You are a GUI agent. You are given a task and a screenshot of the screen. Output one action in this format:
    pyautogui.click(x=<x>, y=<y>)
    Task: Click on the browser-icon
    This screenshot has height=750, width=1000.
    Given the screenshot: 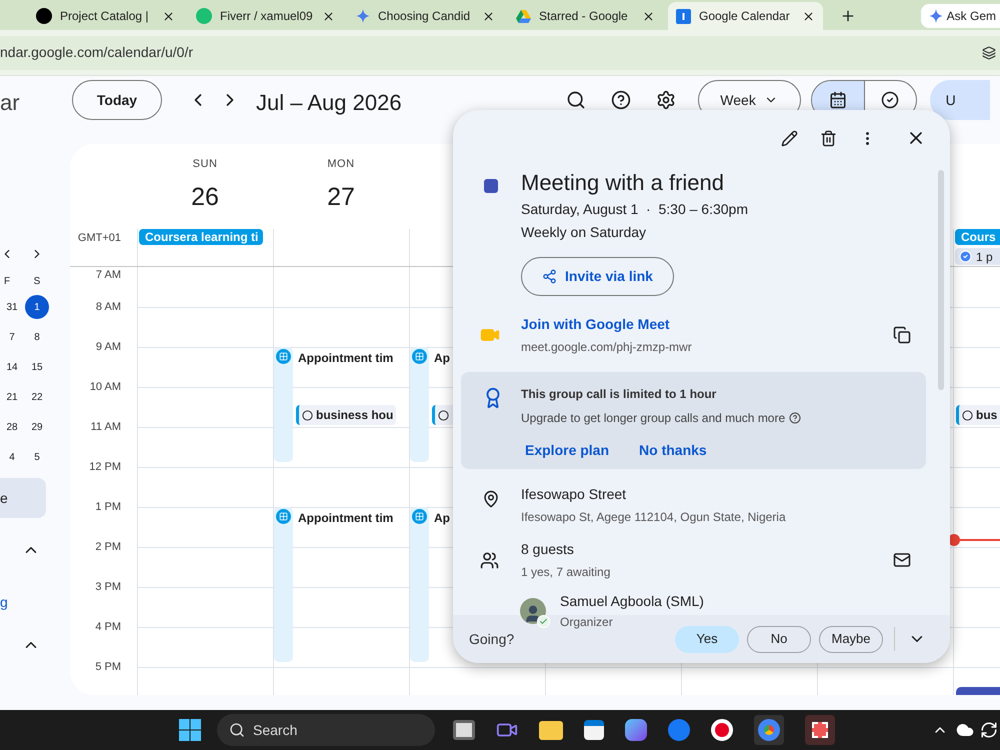 What is the action you would take?
    pyautogui.click(x=769, y=730)
    